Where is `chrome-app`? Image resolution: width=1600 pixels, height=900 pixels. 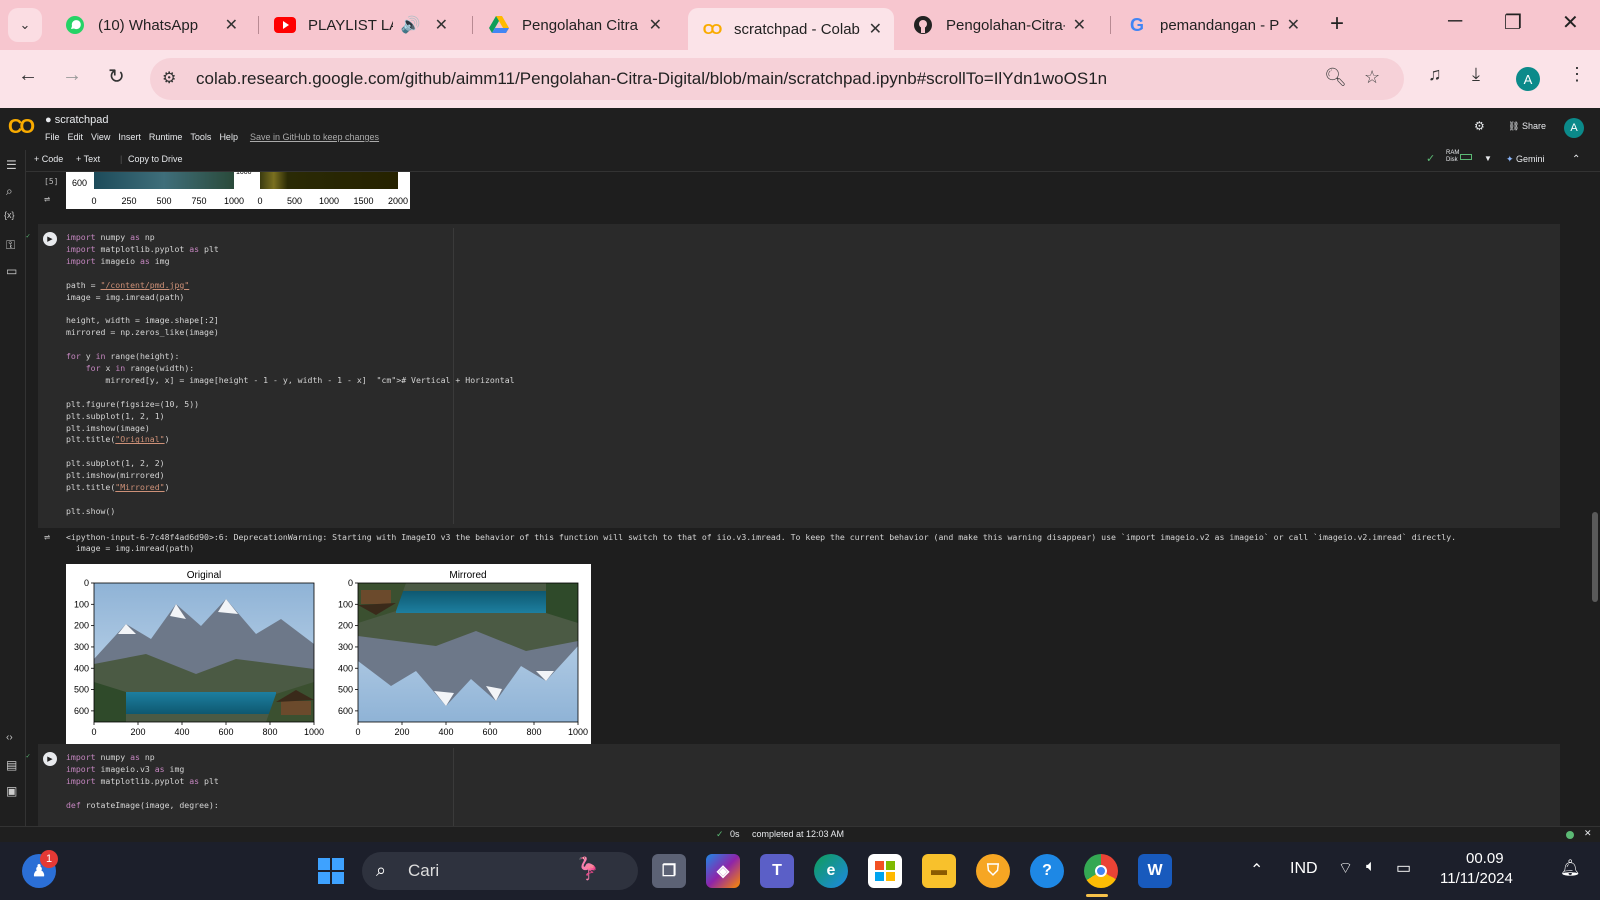
chrome-app is located at coordinates (1101, 871).